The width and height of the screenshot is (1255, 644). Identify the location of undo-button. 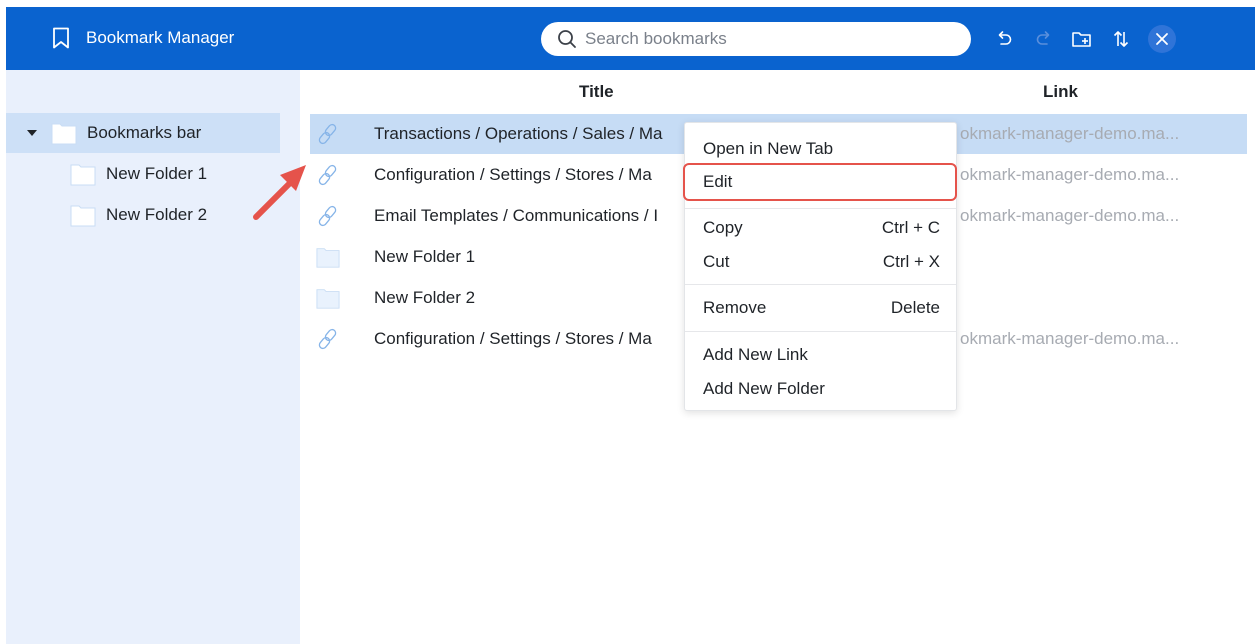
(1004, 39).